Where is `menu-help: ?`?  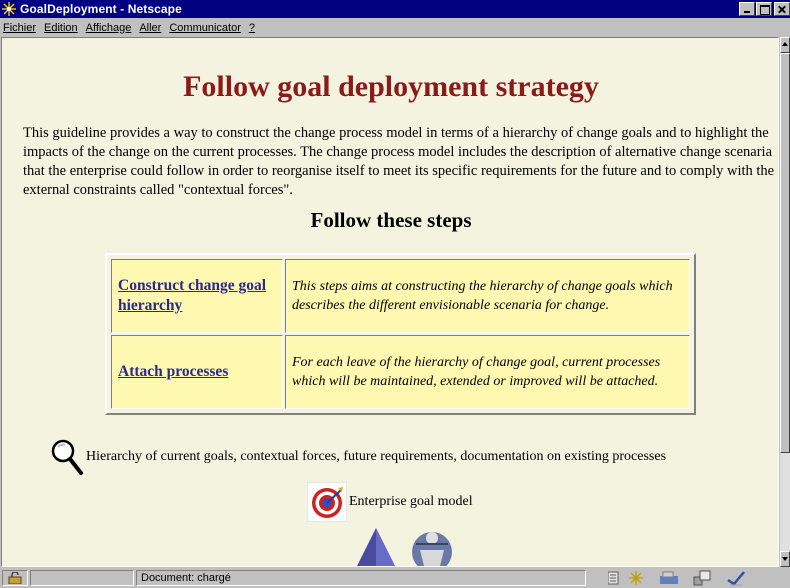
menu-help: ? is located at coordinates (252, 28).